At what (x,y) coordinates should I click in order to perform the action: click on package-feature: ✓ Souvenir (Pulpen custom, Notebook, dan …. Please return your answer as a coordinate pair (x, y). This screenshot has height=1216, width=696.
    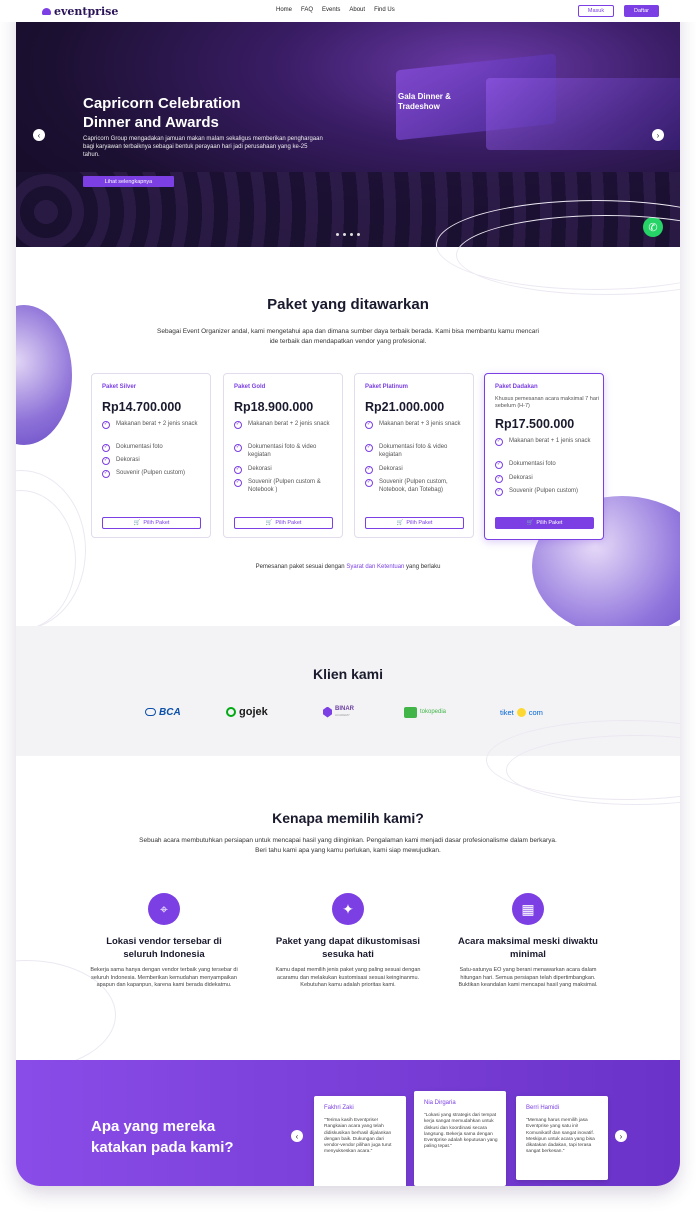
    Looking at the image, I should click on (406, 486).